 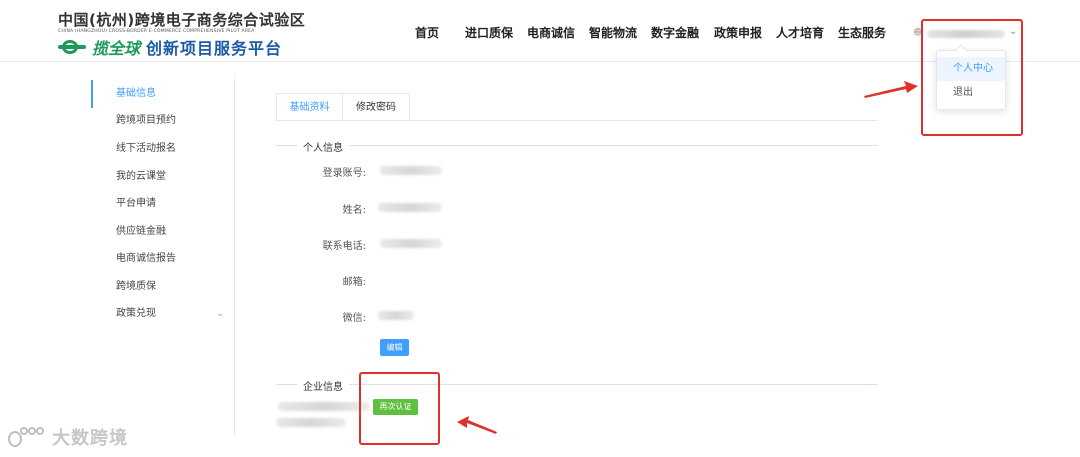 I want to click on nav-item-ecosystem-services: 生态服务, so click(x=862, y=32).